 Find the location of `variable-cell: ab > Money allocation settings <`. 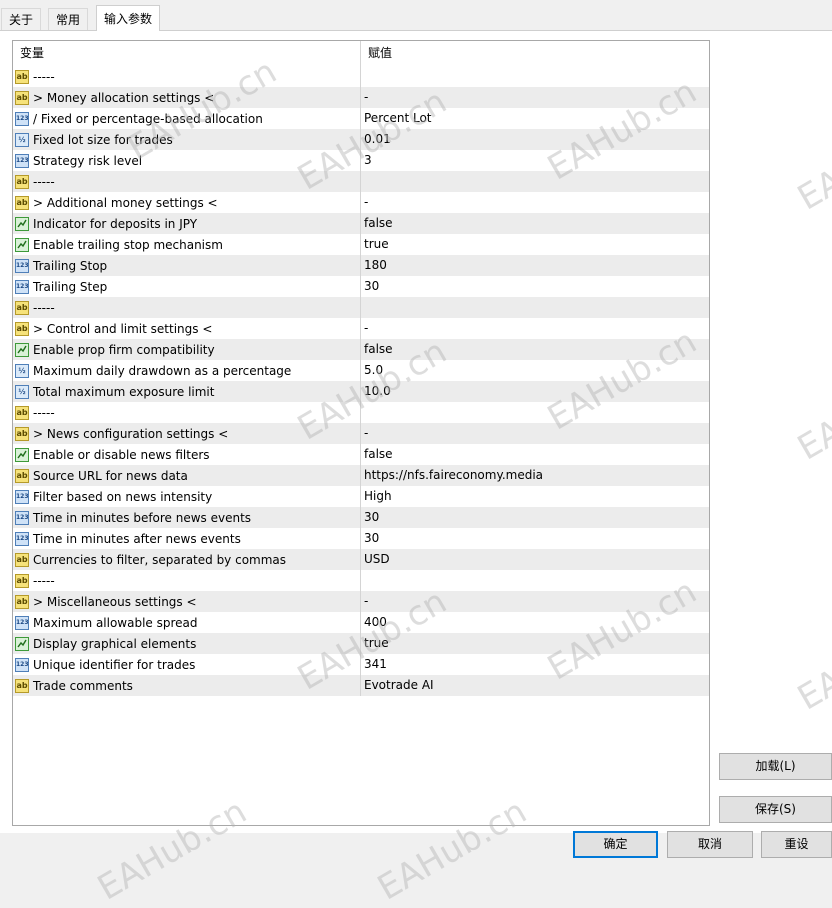

variable-cell: ab > Money allocation settings < is located at coordinates (187, 97).